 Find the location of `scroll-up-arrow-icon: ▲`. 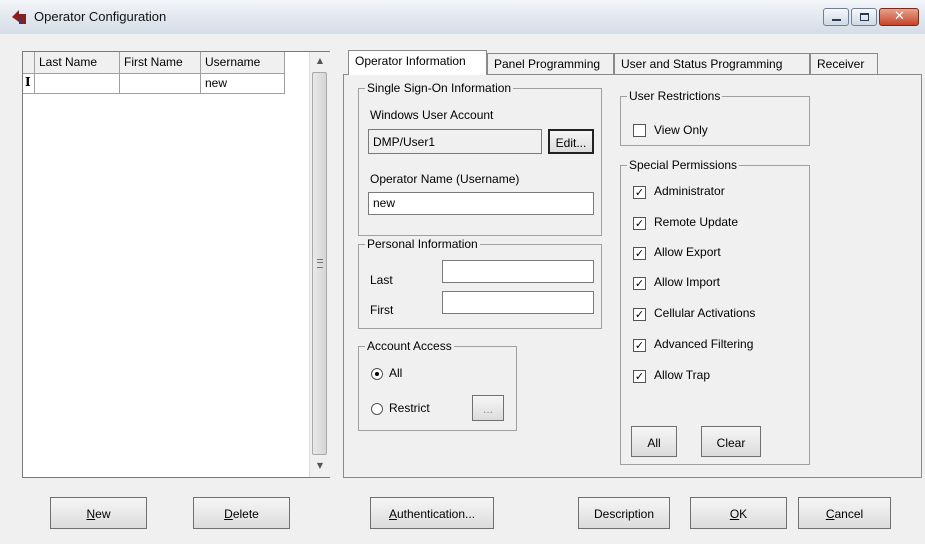

scroll-up-arrow-icon: ▲ is located at coordinates (320, 61).